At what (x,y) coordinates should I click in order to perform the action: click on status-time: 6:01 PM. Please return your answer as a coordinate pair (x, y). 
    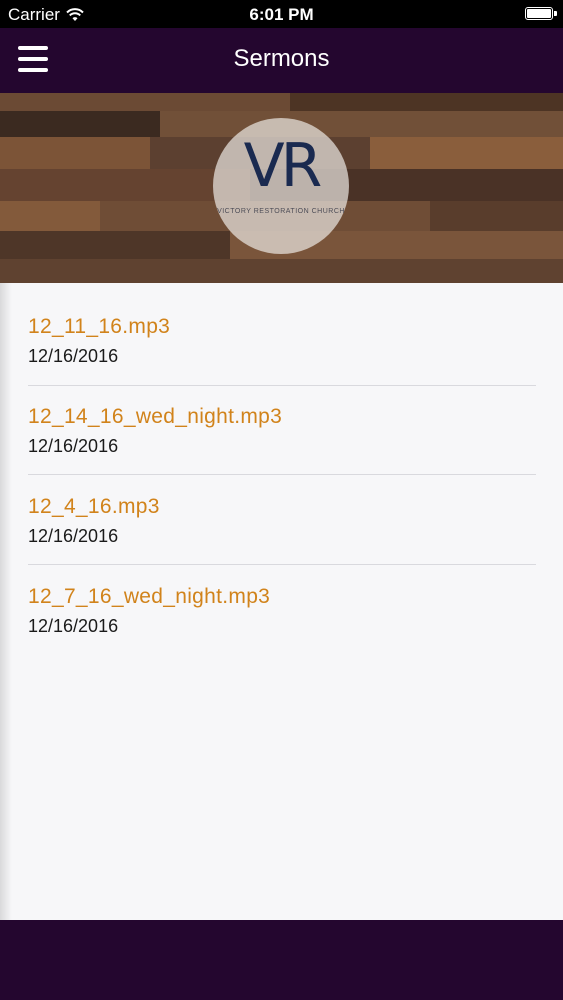
    Looking at the image, I should click on (281, 14).